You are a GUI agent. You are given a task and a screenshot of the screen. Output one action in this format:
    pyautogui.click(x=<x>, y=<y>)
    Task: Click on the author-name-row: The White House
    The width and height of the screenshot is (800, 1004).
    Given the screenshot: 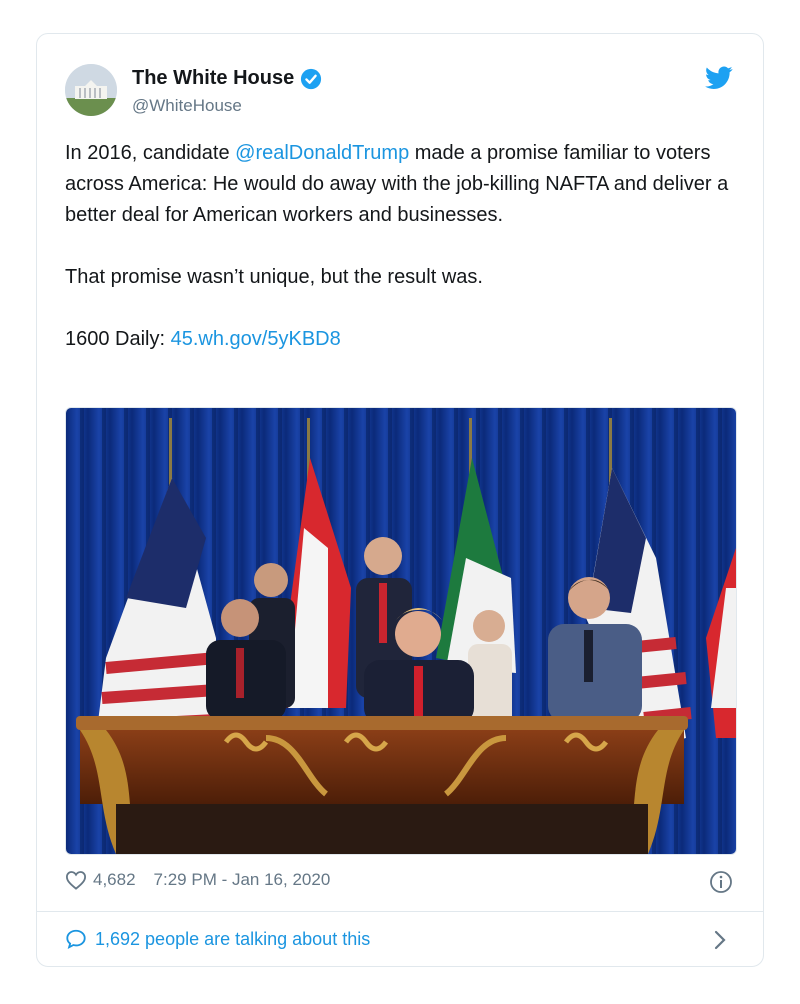 What is the action you would take?
    pyautogui.click(x=227, y=78)
    